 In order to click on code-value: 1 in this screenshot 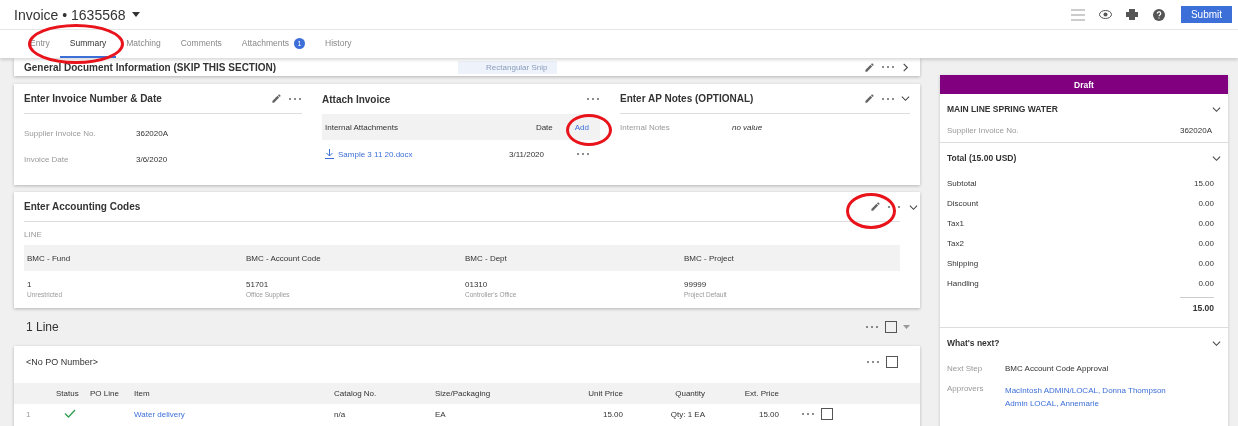, I will do `click(30, 284)`.